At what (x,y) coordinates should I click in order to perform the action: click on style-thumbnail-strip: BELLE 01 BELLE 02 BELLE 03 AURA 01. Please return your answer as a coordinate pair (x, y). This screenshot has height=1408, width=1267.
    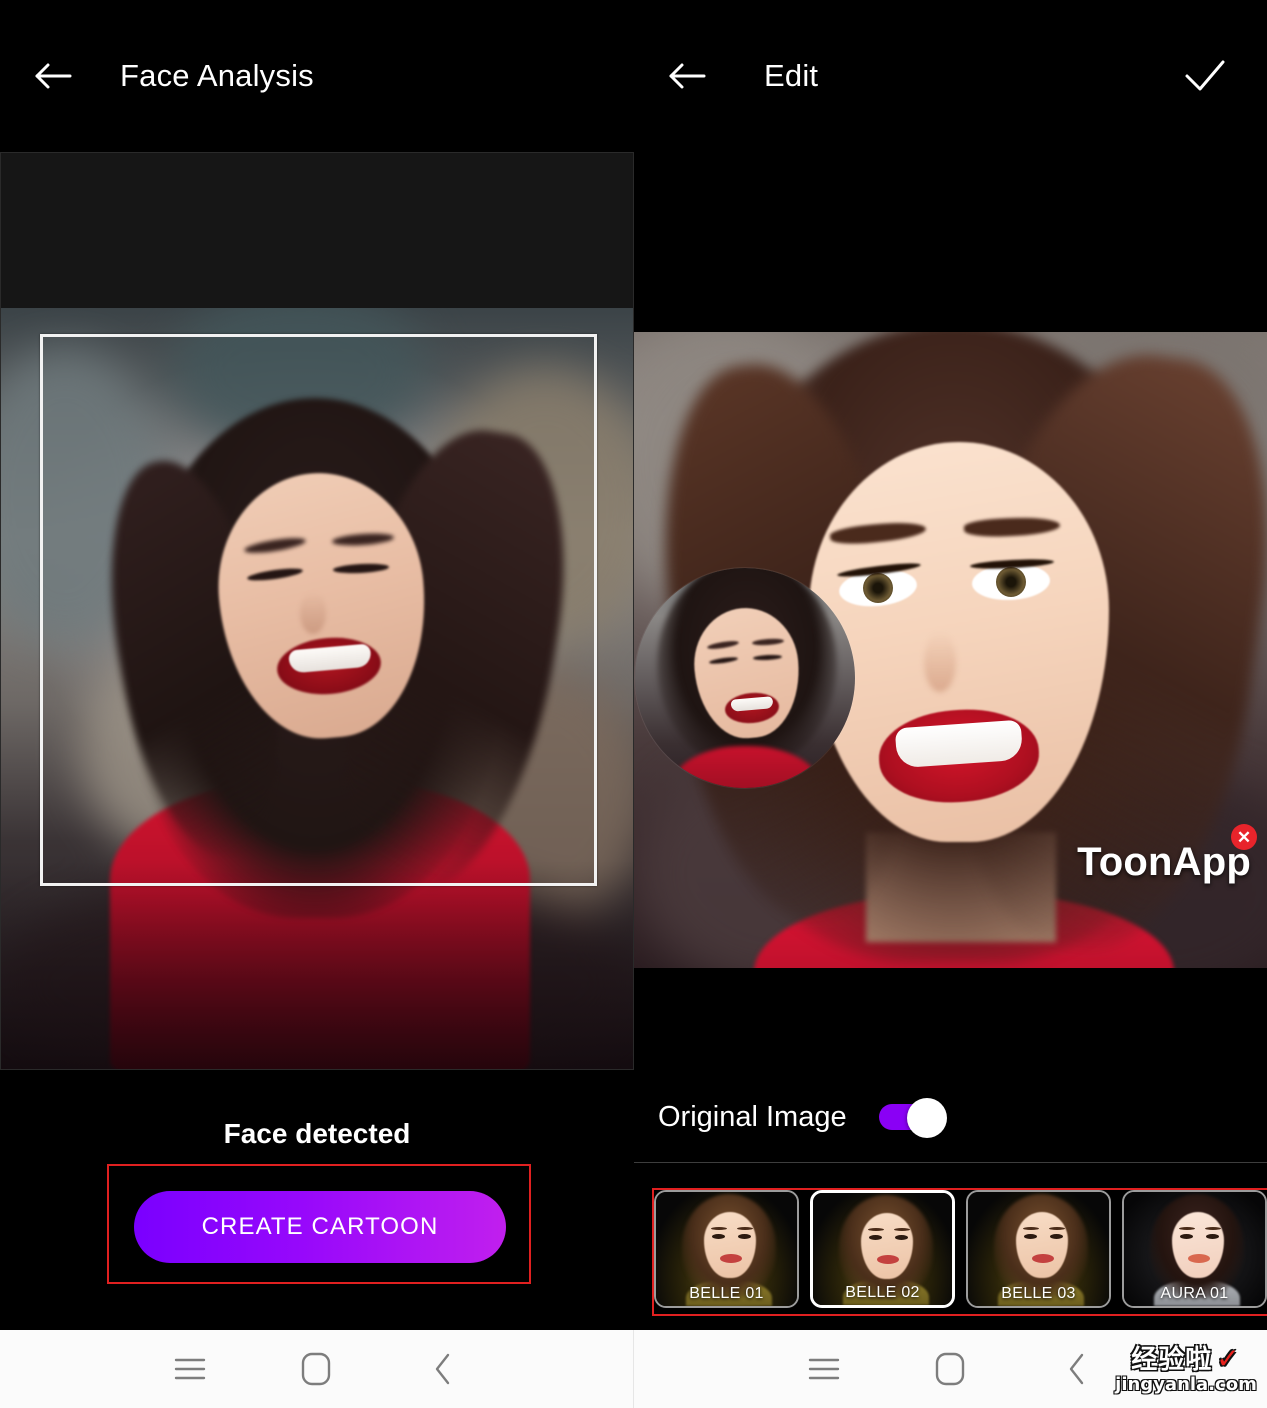
    Looking at the image, I should click on (960, 1252).